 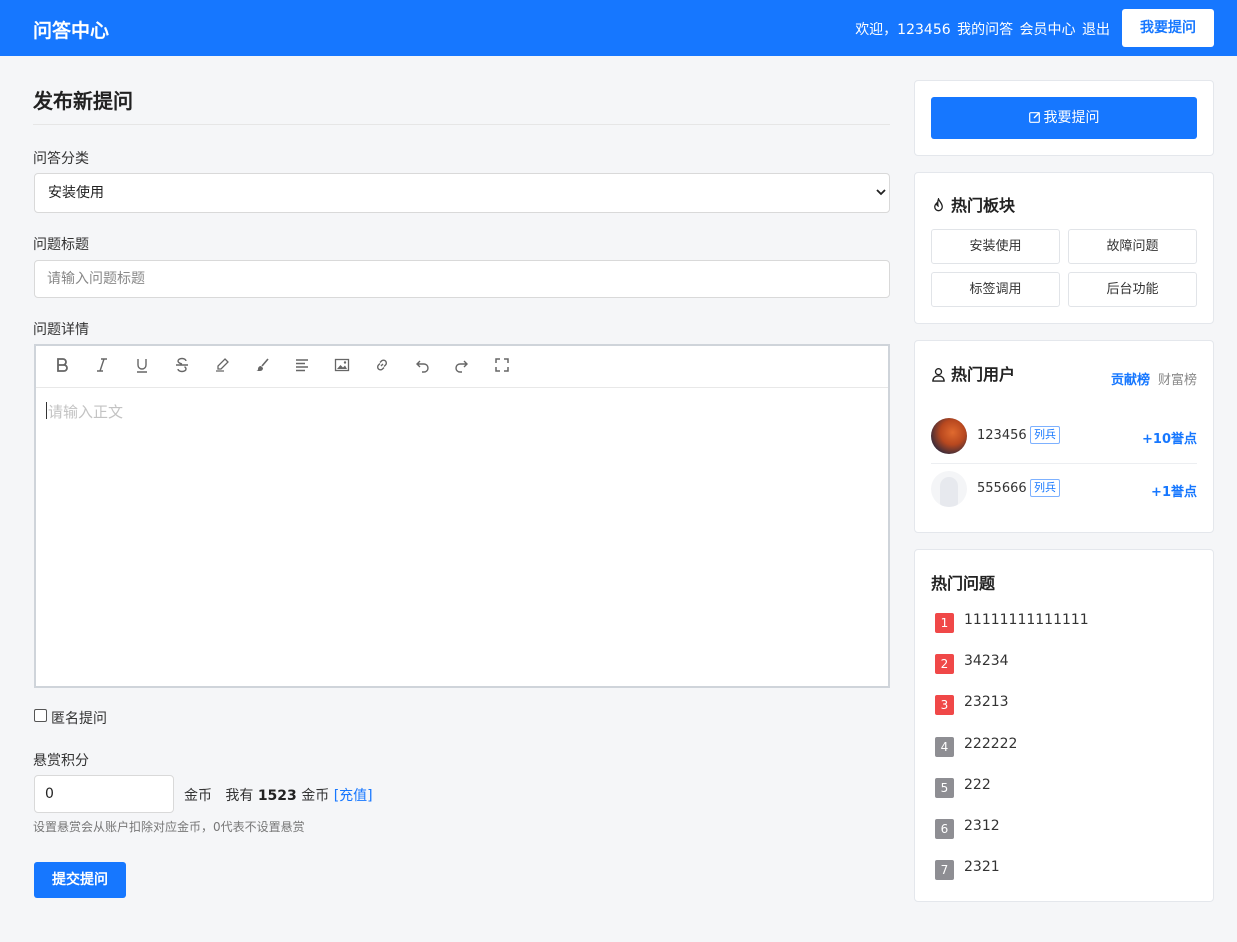 What do you see at coordinates (422, 366) in the screenshot?
I see `undo-icon` at bounding box center [422, 366].